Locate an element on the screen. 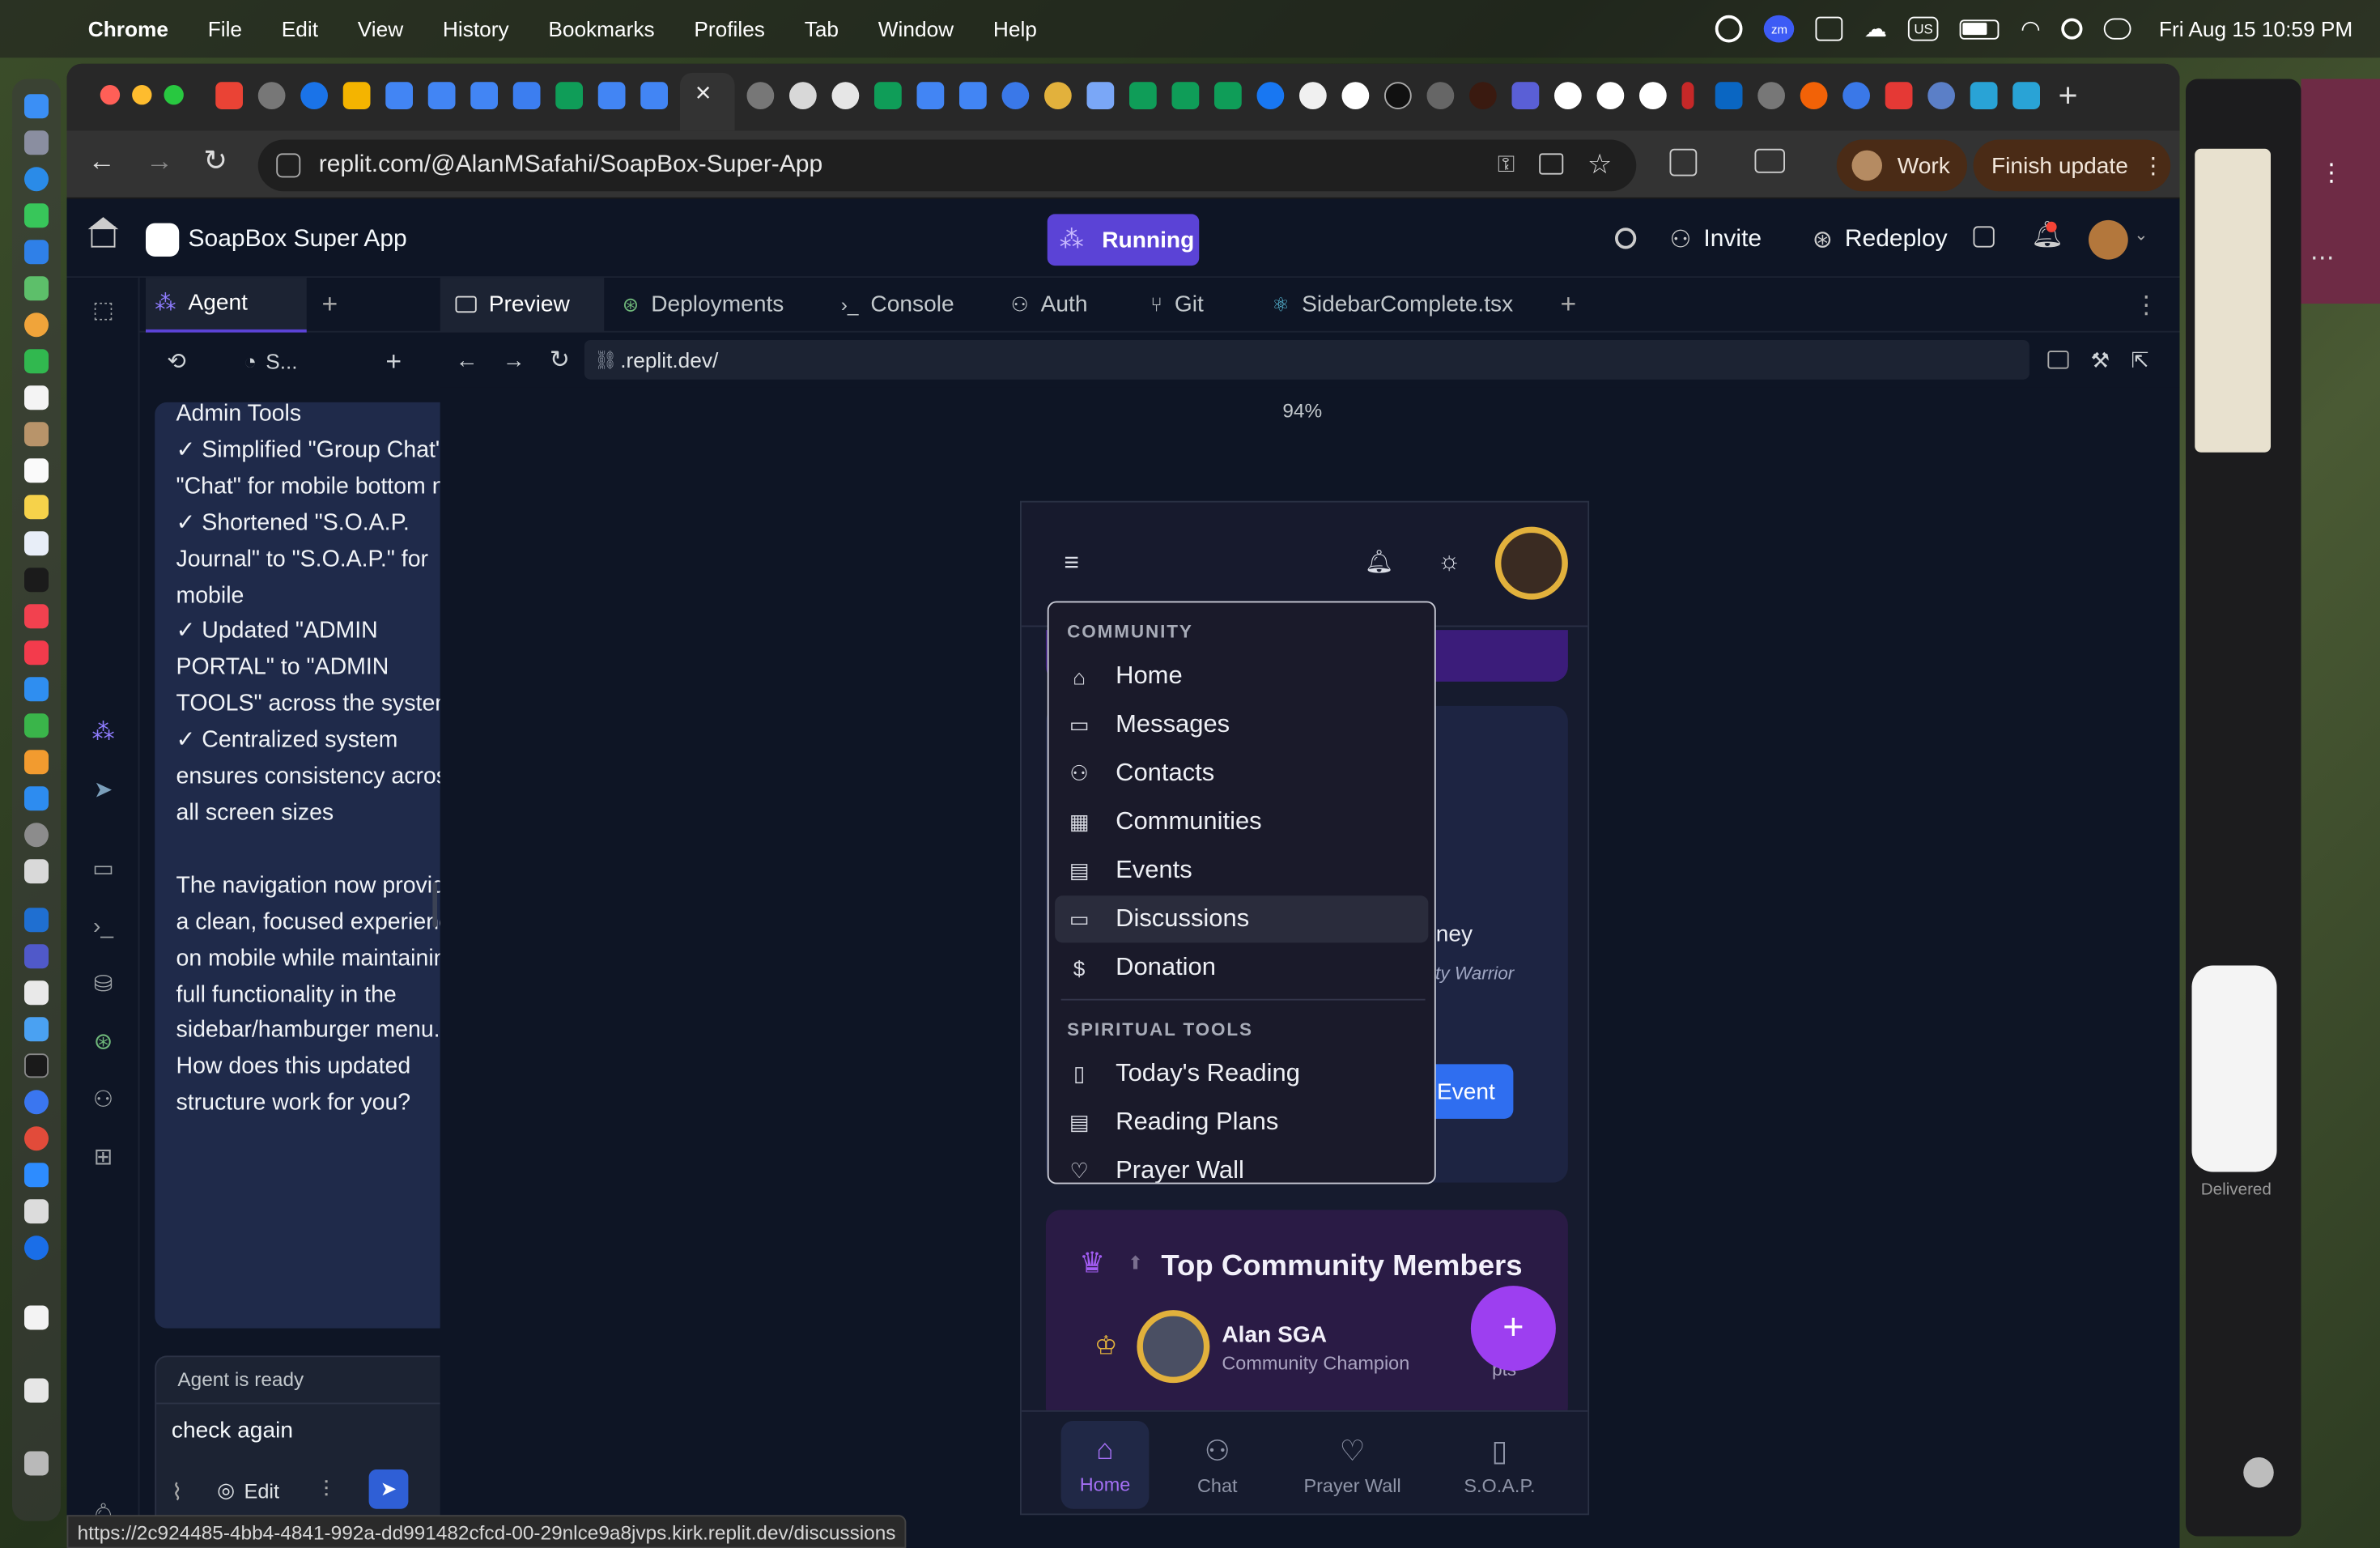 Image resolution: width=2380 pixels, height=1548 pixels. outlook-icon is located at coordinates (1829, 29).